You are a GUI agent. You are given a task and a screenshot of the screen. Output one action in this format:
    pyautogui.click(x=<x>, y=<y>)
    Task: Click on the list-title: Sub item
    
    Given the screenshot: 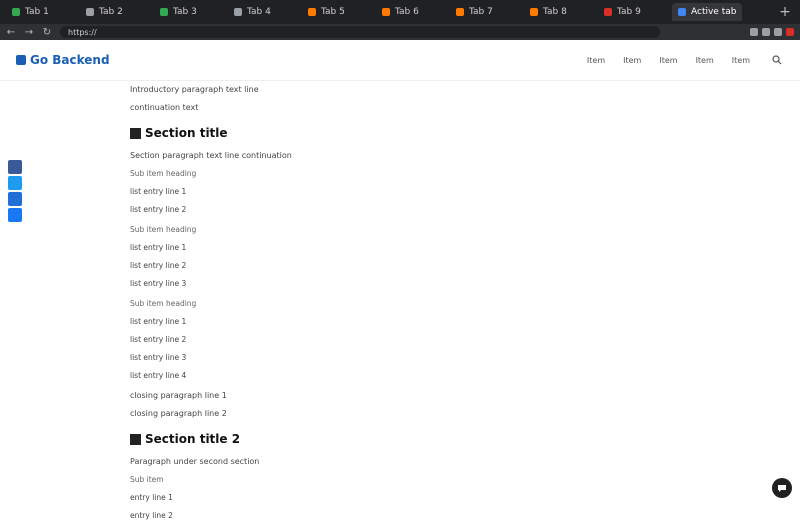 What is the action you would take?
    pyautogui.click(x=147, y=479)
    